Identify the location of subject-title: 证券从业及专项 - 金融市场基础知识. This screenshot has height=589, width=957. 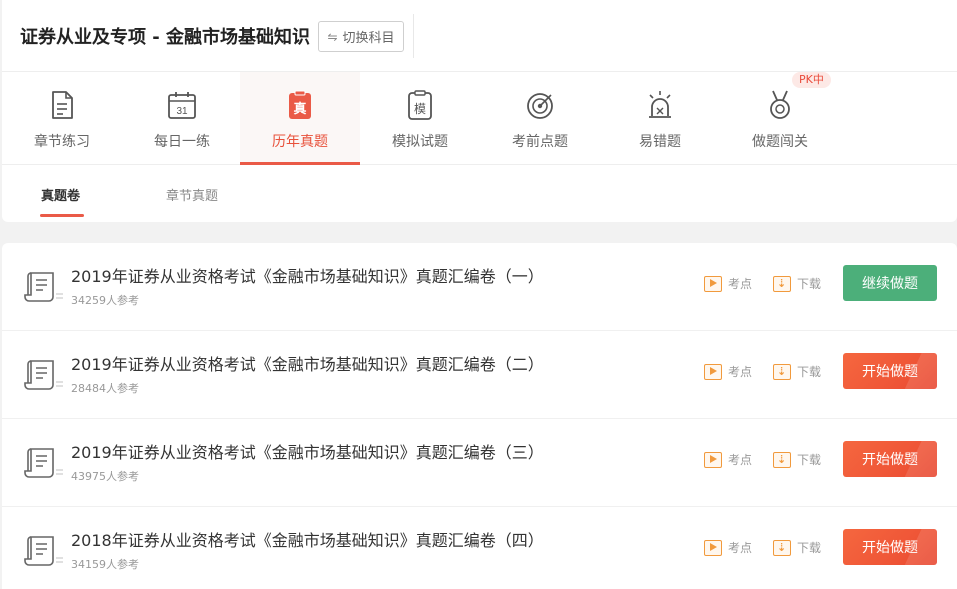
(165, 37).